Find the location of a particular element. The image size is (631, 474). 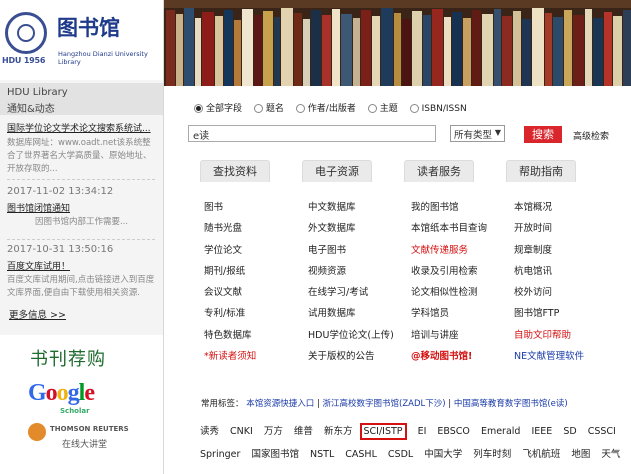

radio-title: 题名 is located at coordinates (268, 107).